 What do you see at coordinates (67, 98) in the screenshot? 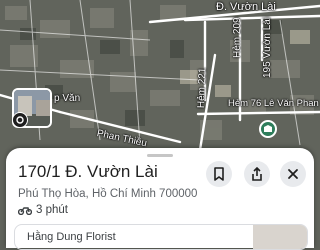
I see `street-label-p-van: p Văn` at bounding box center [67, 98].